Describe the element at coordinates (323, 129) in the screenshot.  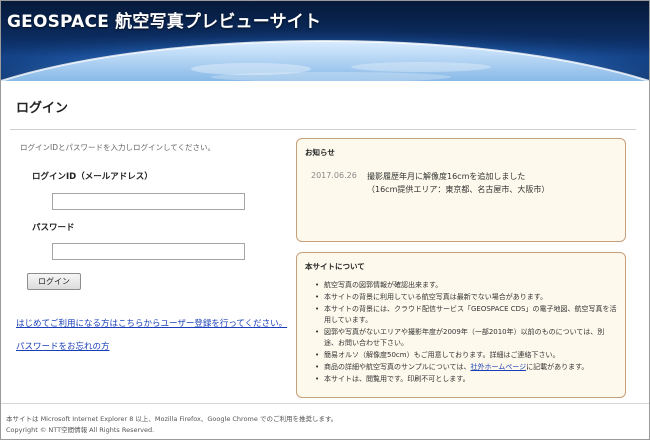
I see `divider` at that location.